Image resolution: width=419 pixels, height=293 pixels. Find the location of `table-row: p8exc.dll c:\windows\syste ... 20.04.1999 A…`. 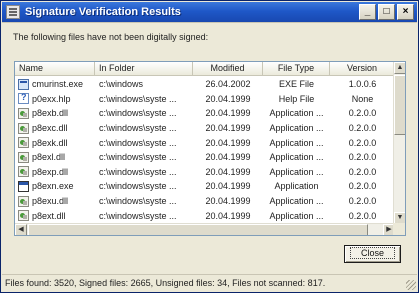

table-row: p8exc.dll c:\windows\syste ... 20.04.1999 A… is located at coordinates (205, 128).